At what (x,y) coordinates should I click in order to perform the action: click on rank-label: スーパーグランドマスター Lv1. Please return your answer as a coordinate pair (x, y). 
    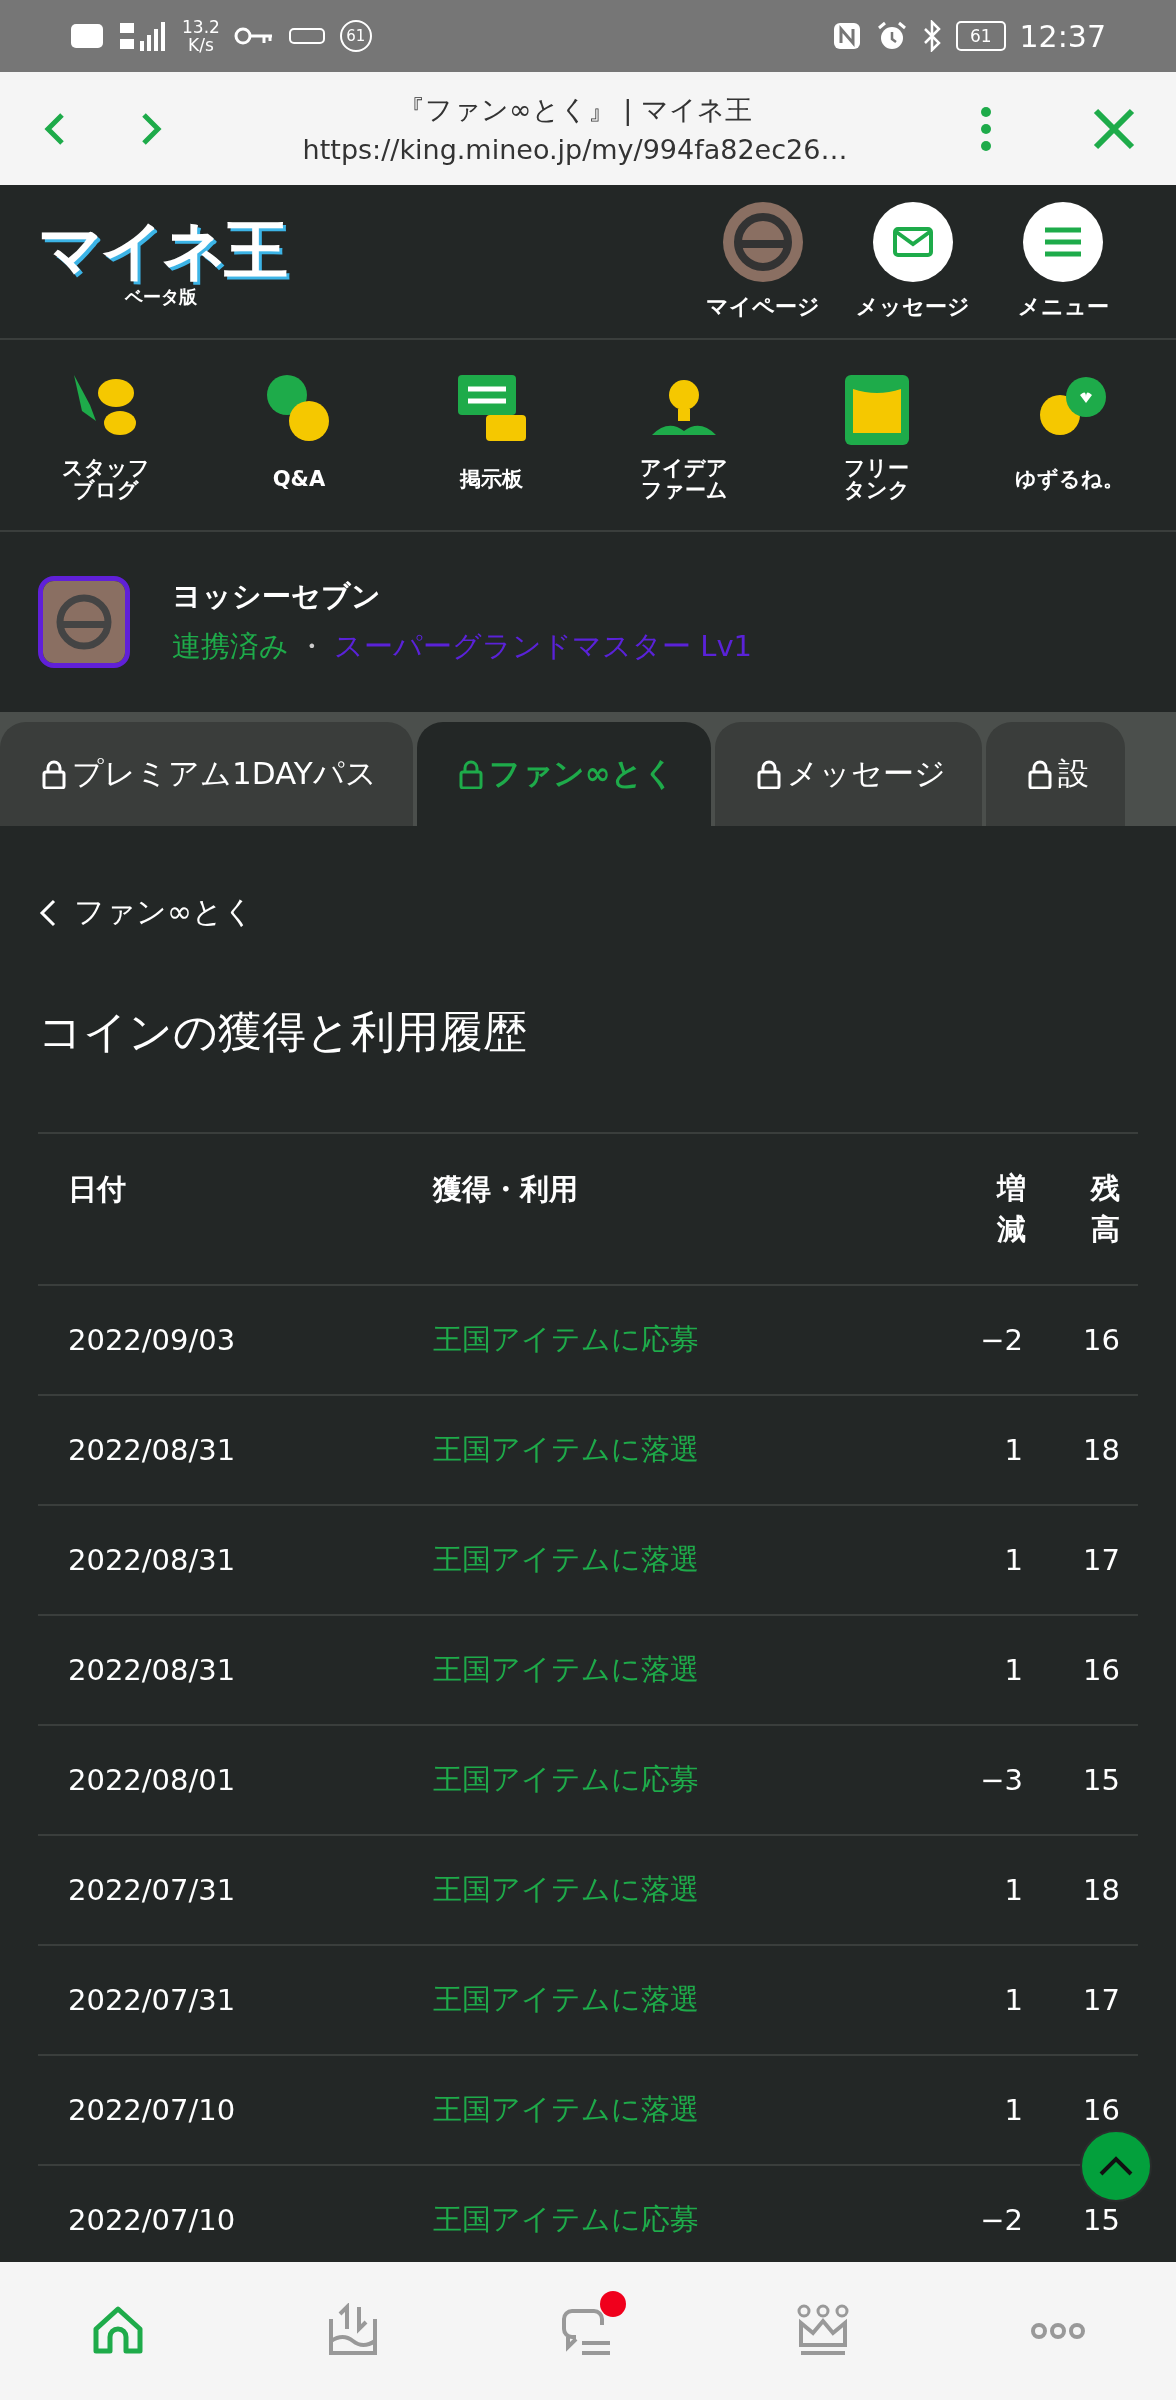
    Looking at the image, I should click on (543, 646).